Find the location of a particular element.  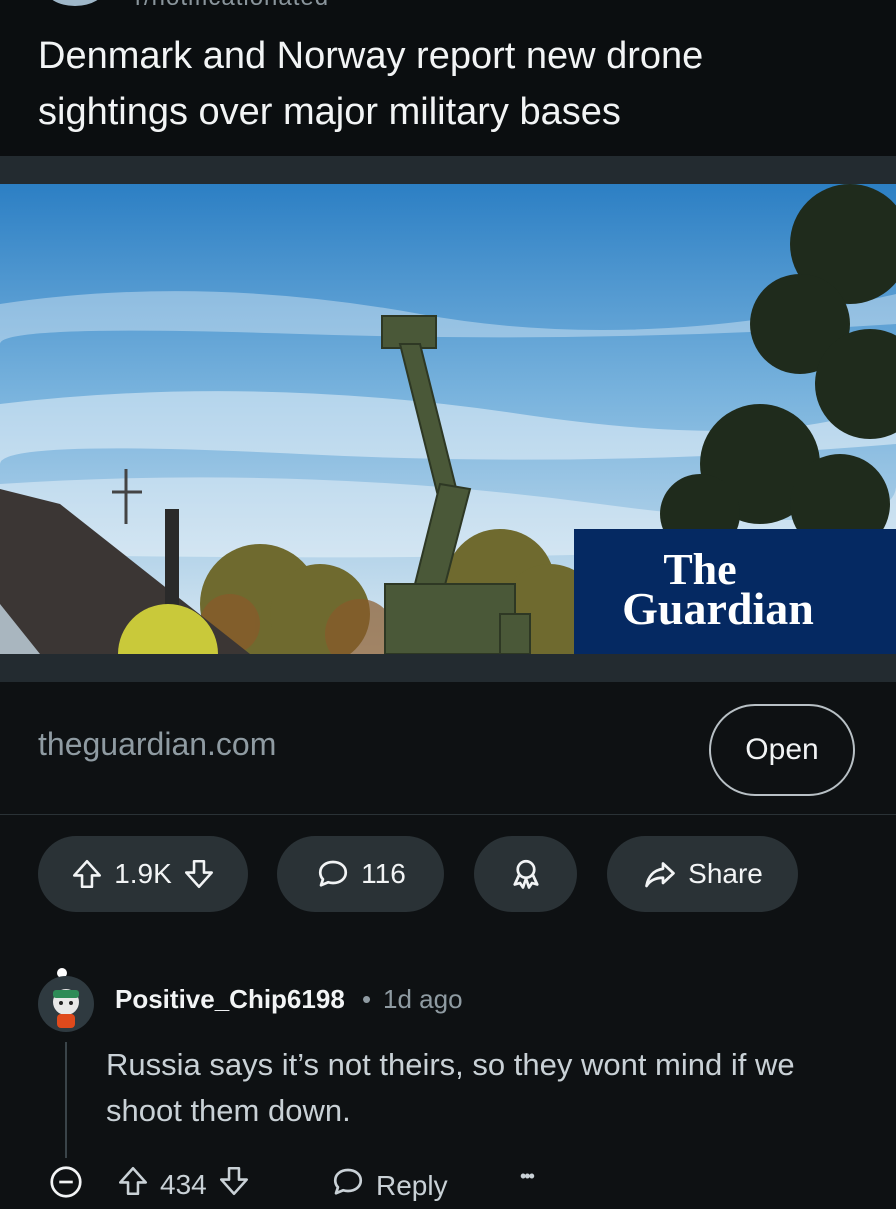

comment-age: 1d ago is located at coordinates (423, 999).